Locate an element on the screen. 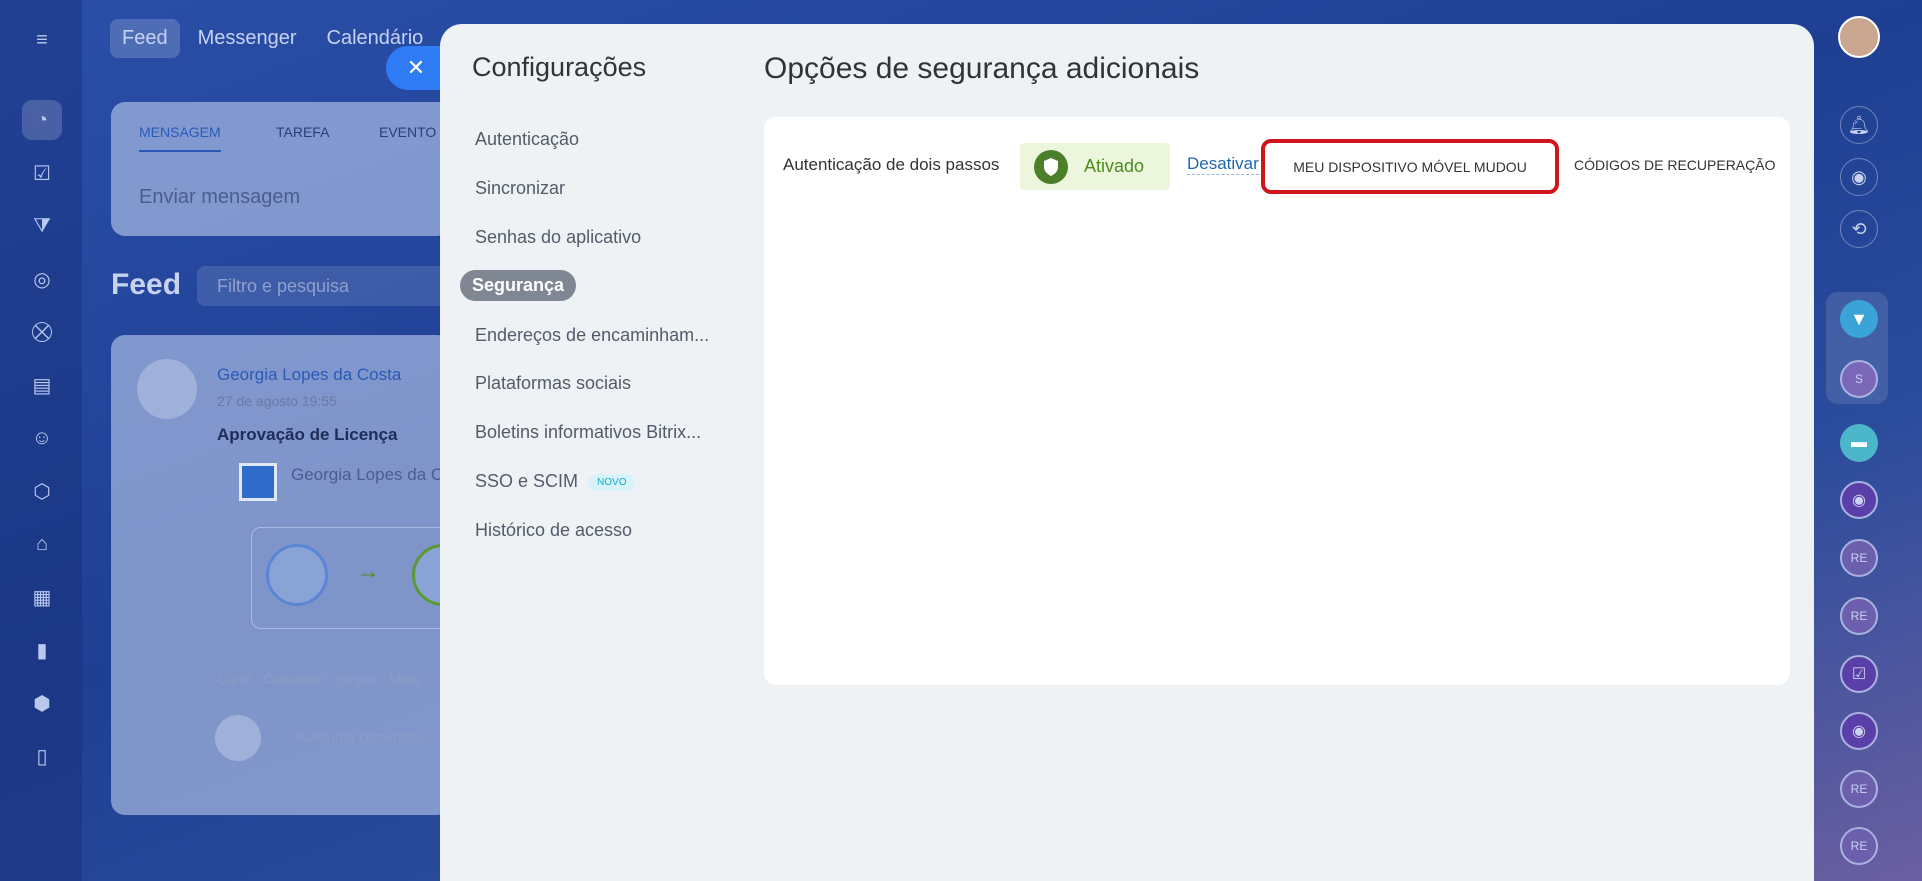 Image resolution: width=1922 pixels, height=881 pixels. mobile-device-changed-label: MEU DISPOSITIVO MÓVEL MUDOU is located at coordinates (1410, 166).